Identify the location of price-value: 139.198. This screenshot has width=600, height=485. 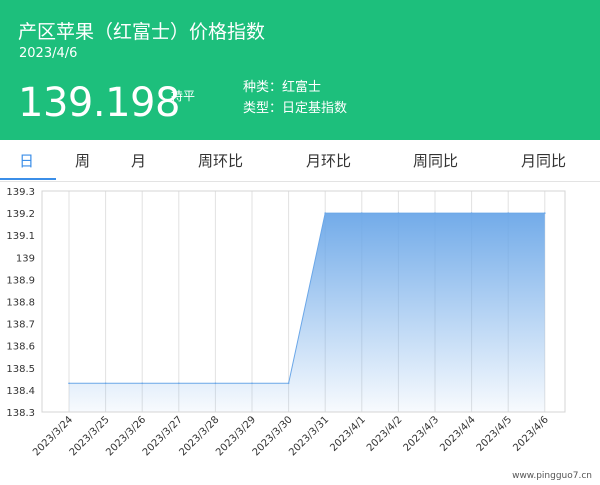
(99, 103).